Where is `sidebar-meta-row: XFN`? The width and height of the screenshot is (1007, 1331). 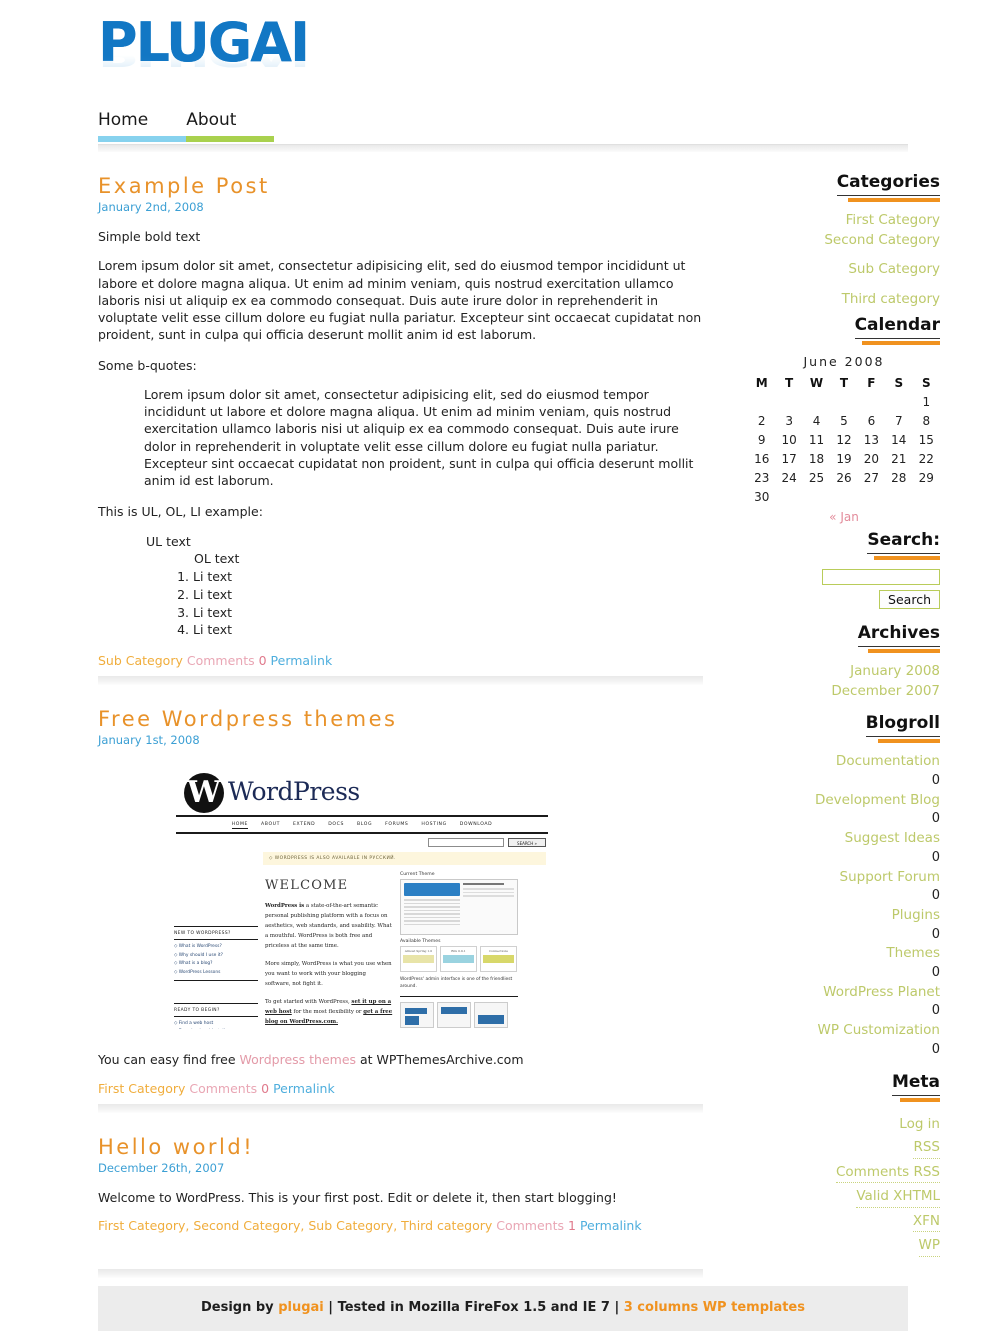
sidebar-meta-row: XFN is located at coordinates (844, 1220).